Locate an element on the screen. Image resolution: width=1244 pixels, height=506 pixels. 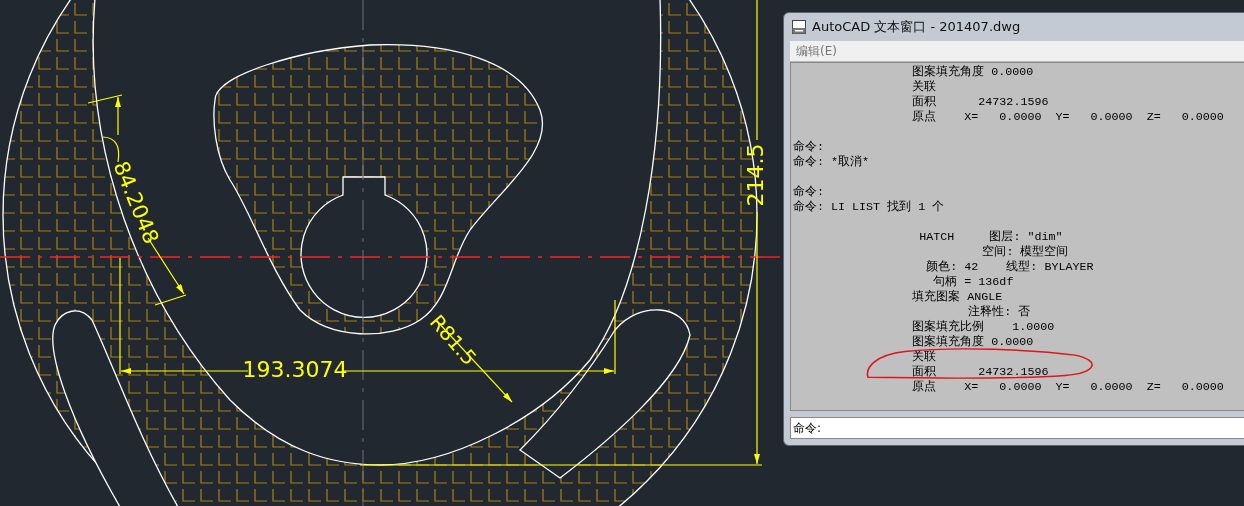
output-line: 颜色: 42 线型: BYLAYER is located at coordinates (1010, 267).